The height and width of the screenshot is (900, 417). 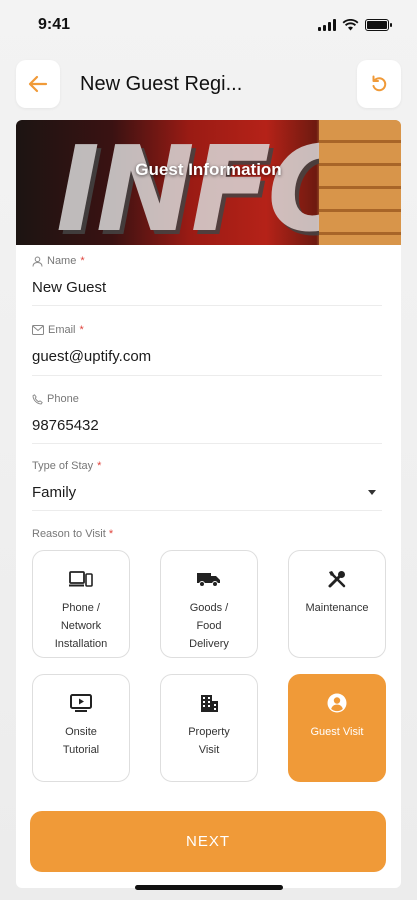 What do you see at coordinates (208, 25) in the screenshot?
I see `status-bar: 9:41` at bounding box center [208, 25].